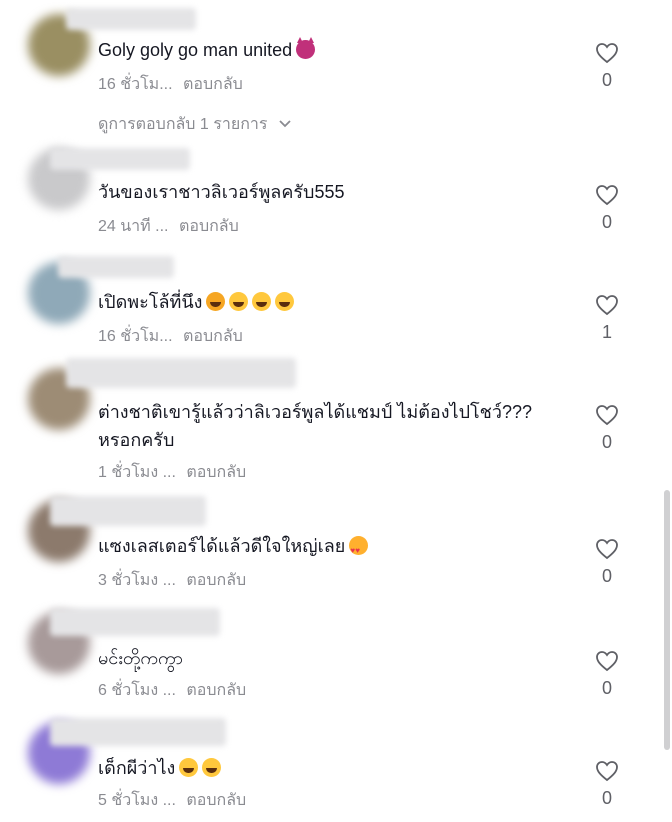 The height and width of the screenshot is (822, 672). Describe the element at coordinates (333, 768) in the screenshot. I see `comment-text: เด็กผีว่าไง` at that location.